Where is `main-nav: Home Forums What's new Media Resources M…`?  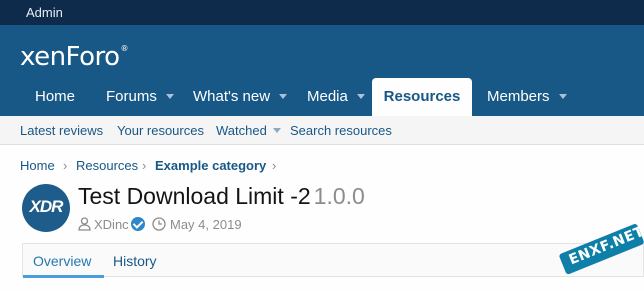 main-nav: Home Forums What's new Media Resources M… is located at coordinates (322, 97).